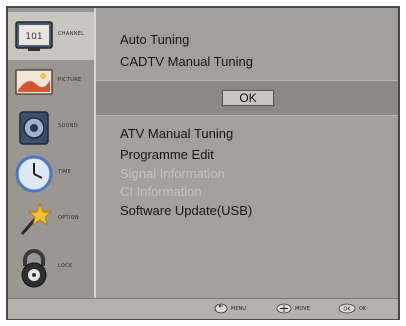  Describe the element at coordinates (34, 268) in the screenshot. I see `padlock-icon` at that location.